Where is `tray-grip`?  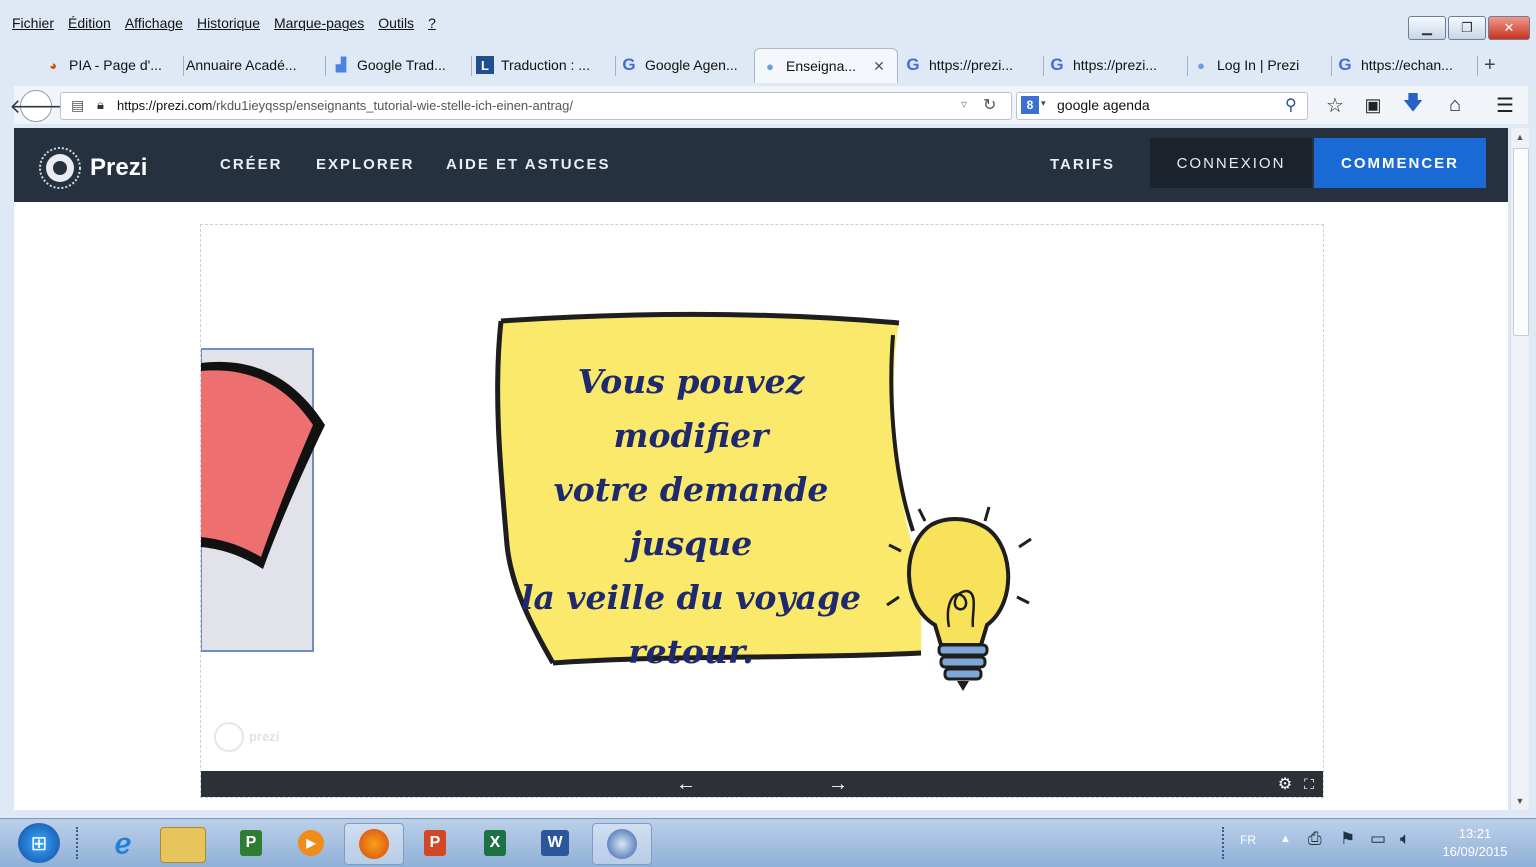 tray-grip is located at coordinates (1227, 843).